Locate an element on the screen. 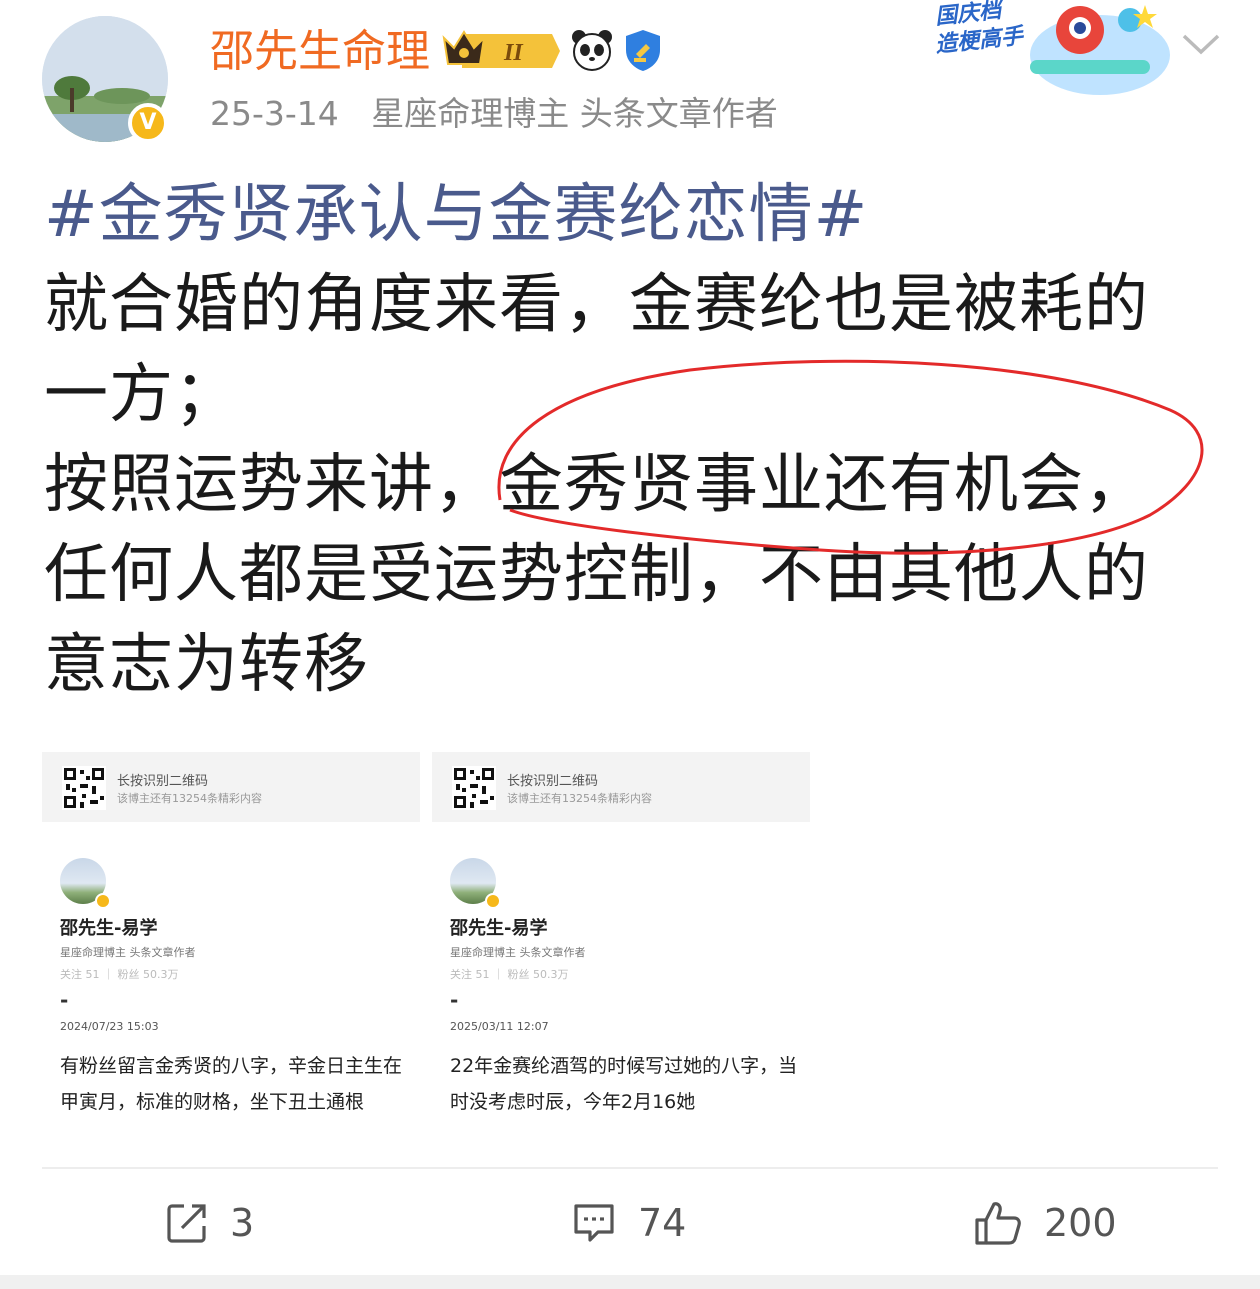  card-body-text: 22年金赛纶酒驾的时候写过她的八字，当时没考虑时辰，今年2月16她 is located at coordinates (624, 1084).